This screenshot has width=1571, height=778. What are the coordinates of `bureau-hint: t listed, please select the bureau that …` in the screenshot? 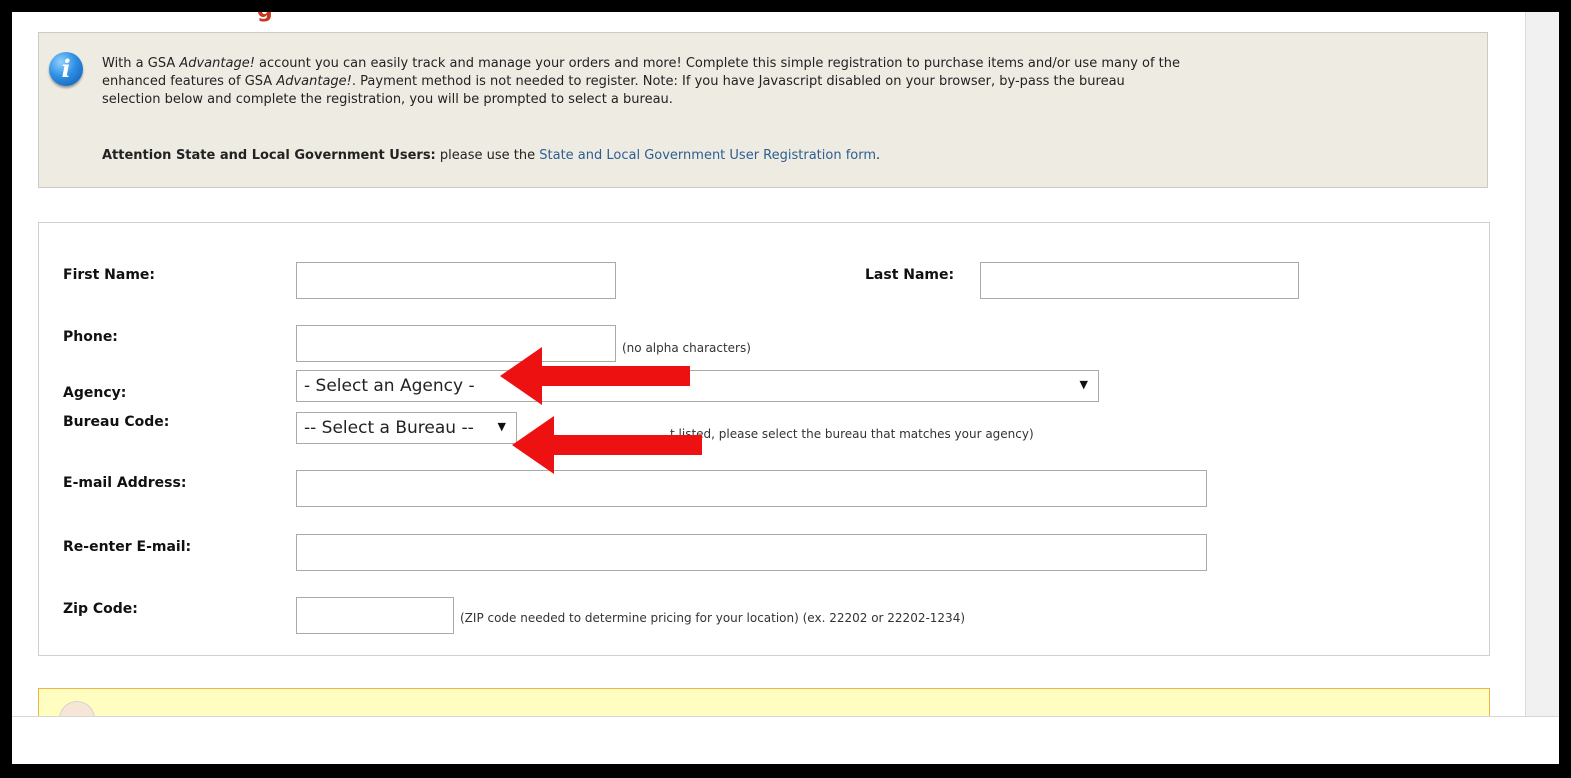 It's located at (852, 434).